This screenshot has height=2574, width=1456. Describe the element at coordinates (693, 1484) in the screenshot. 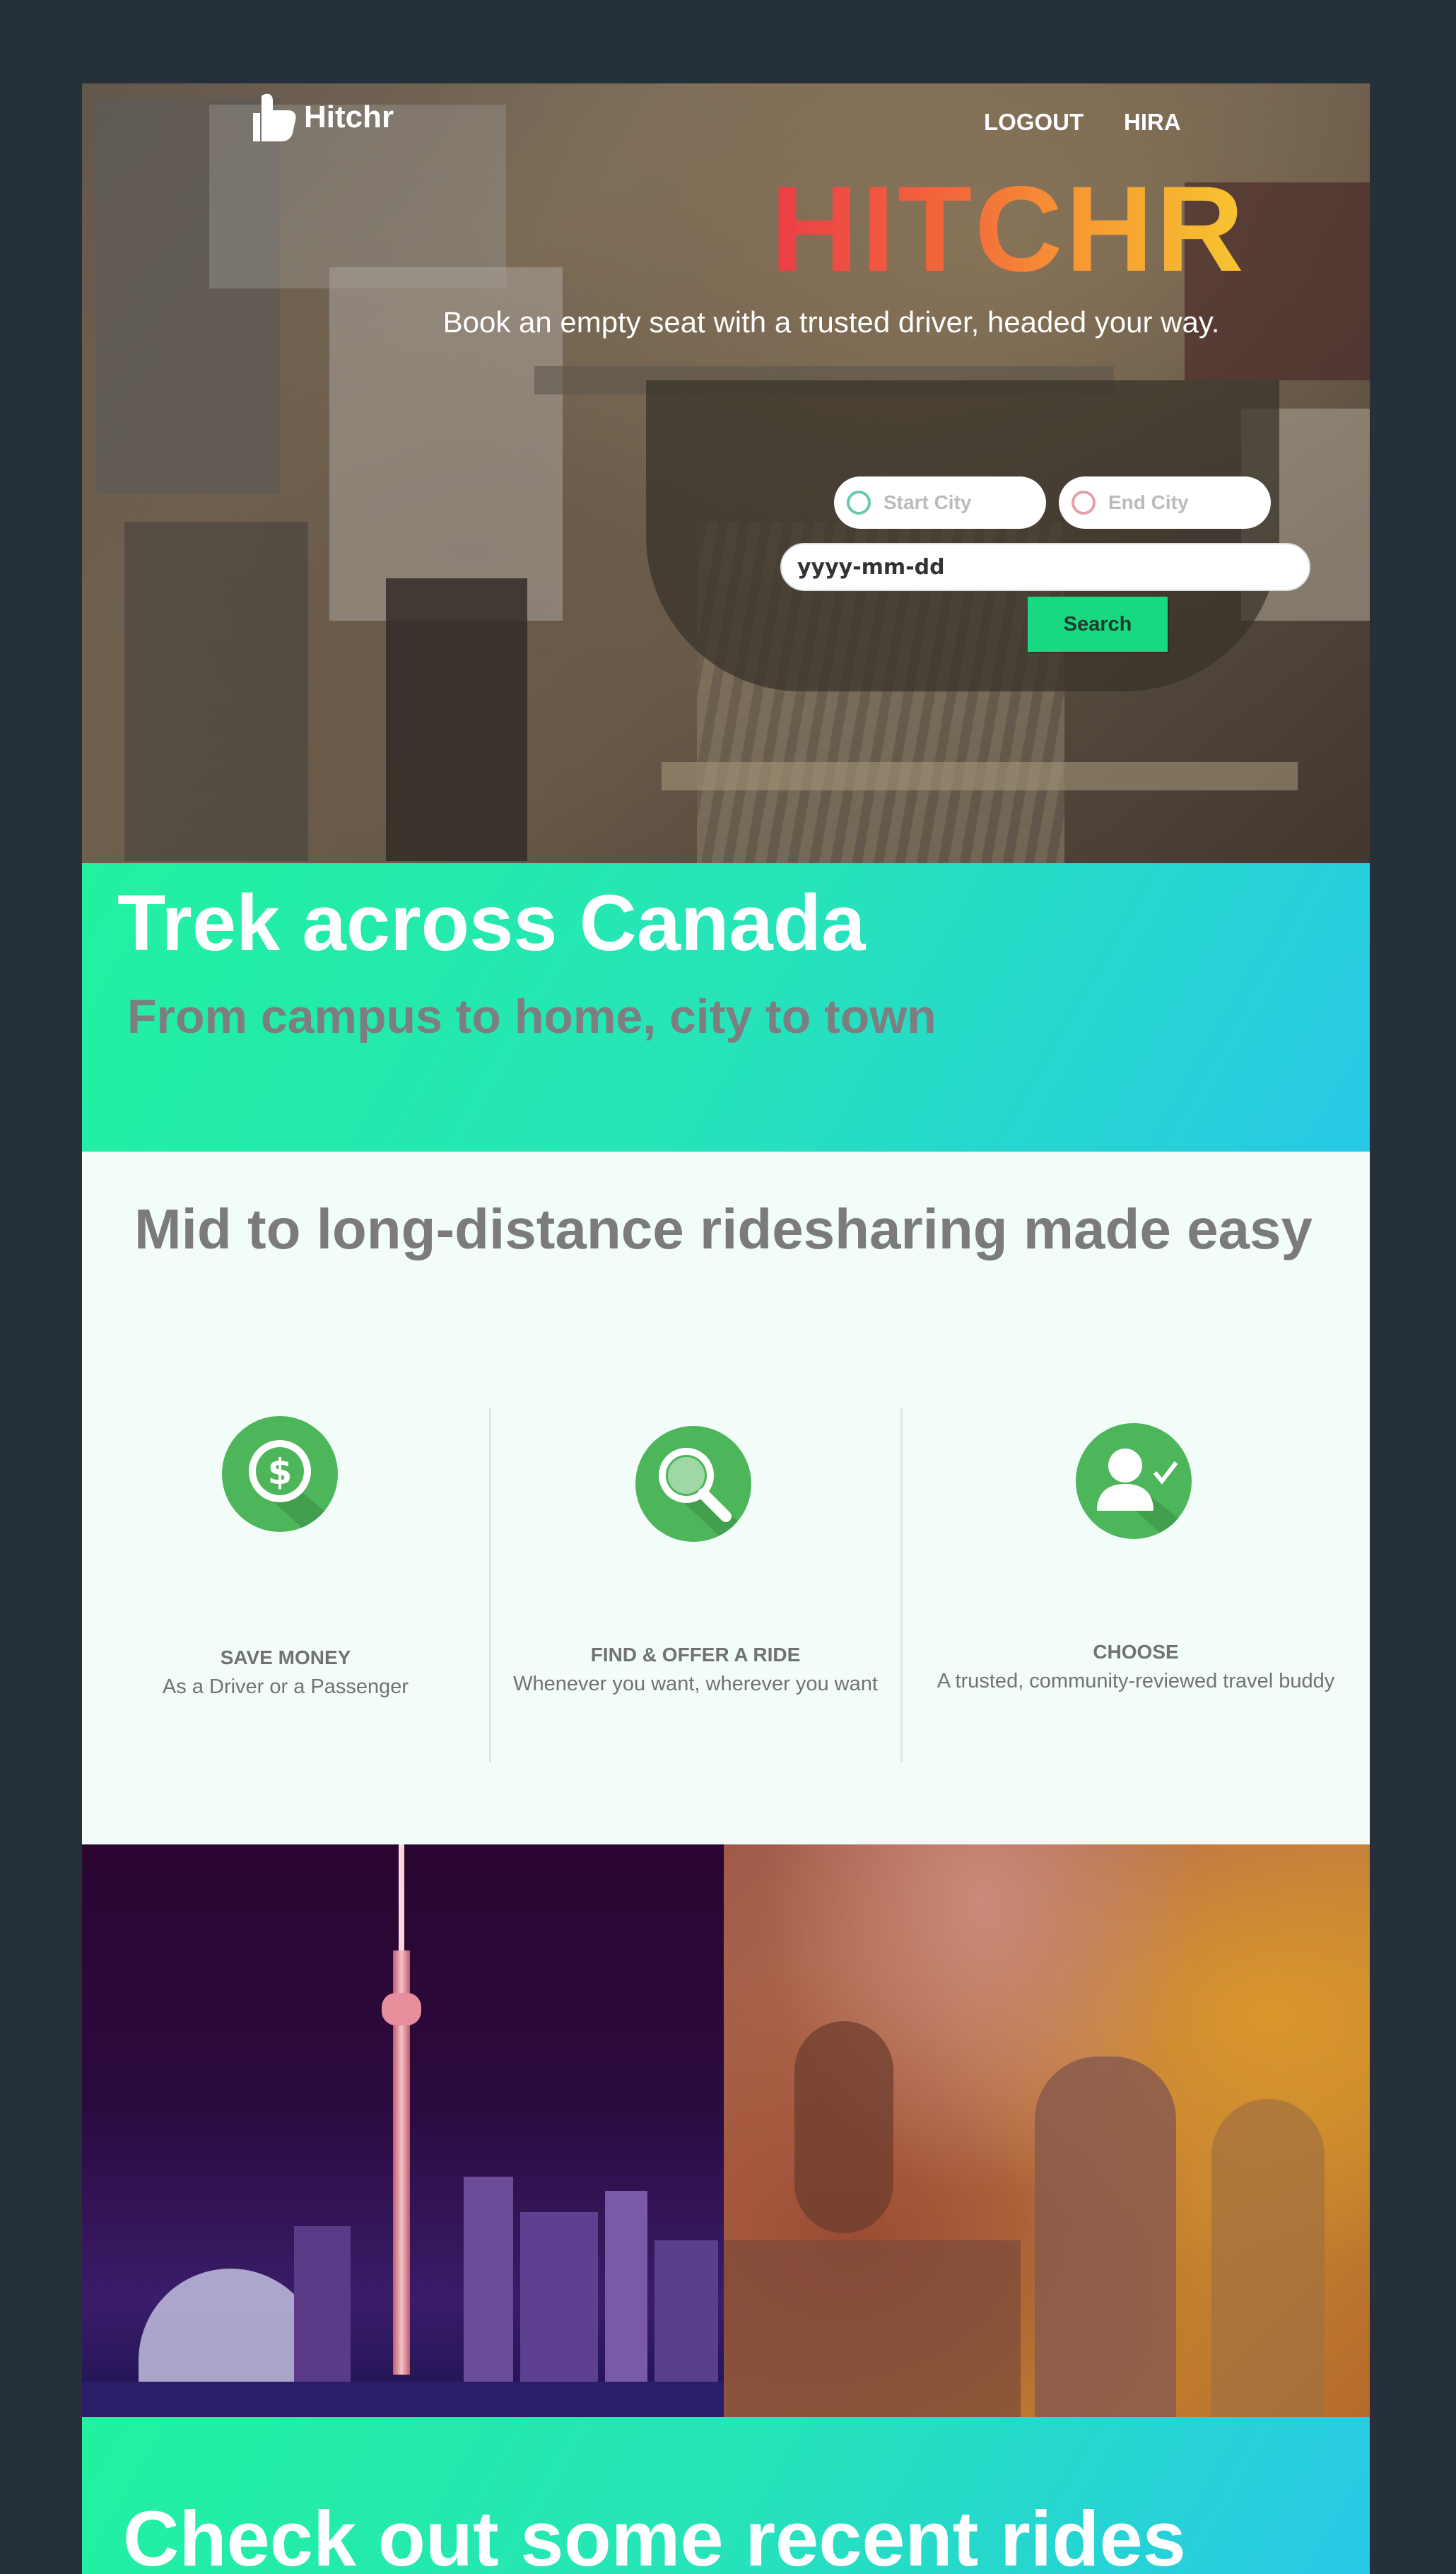

I see `magnifier-icon` at that location.